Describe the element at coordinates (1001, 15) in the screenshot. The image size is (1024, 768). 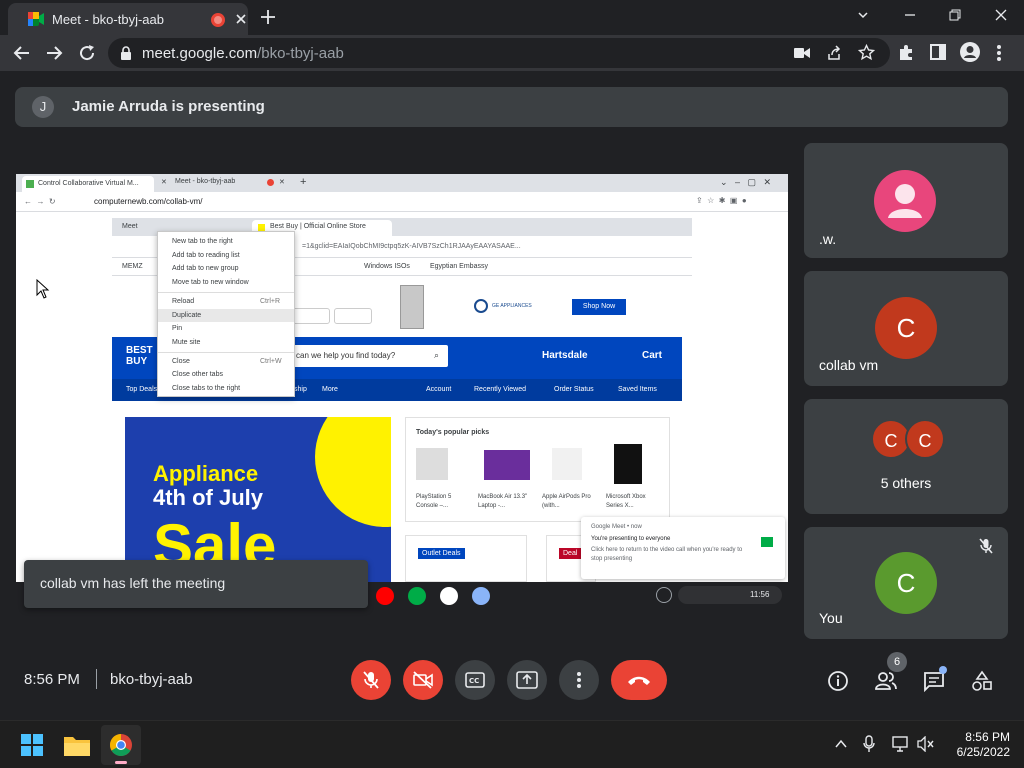
I see `close-window-icon` at that location.